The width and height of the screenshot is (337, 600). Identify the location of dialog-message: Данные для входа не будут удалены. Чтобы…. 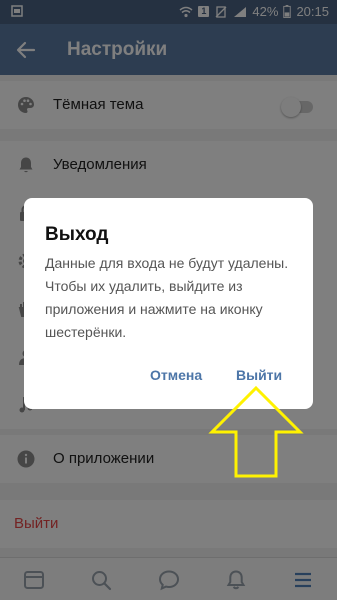
(167, 297).